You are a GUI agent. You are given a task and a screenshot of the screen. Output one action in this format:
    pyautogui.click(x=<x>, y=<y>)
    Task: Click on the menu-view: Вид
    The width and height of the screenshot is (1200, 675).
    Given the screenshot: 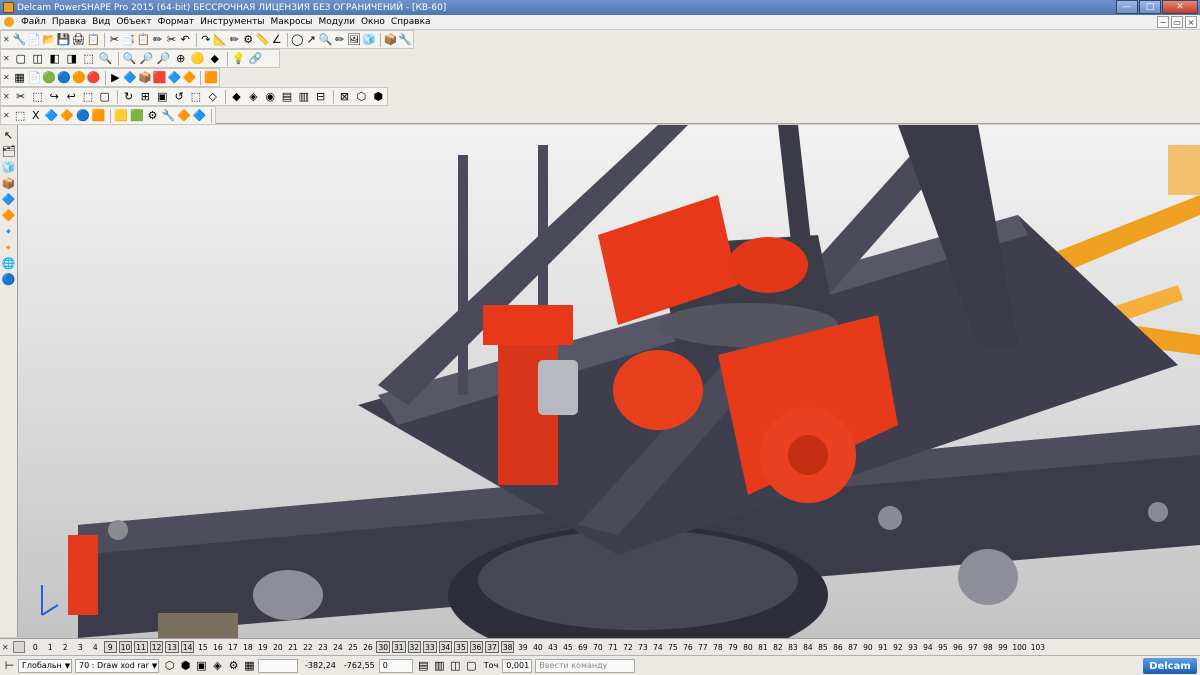 What is the action you would take?
    pyautogui.click(x=101, y=22)
    